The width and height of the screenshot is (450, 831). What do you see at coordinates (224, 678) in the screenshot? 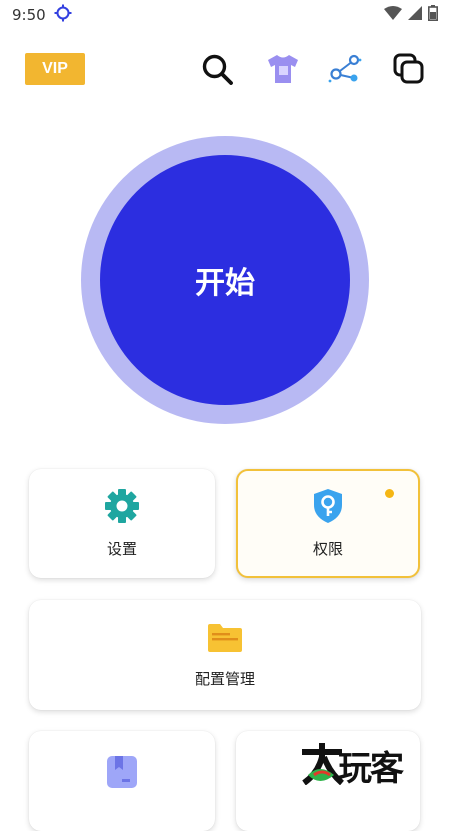
I see `config-manage-label: 配置管理` at bounding box center [224, 678].